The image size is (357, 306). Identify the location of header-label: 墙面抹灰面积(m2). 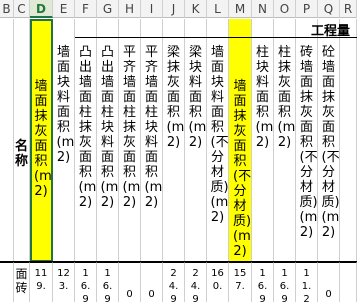
(43, 139).